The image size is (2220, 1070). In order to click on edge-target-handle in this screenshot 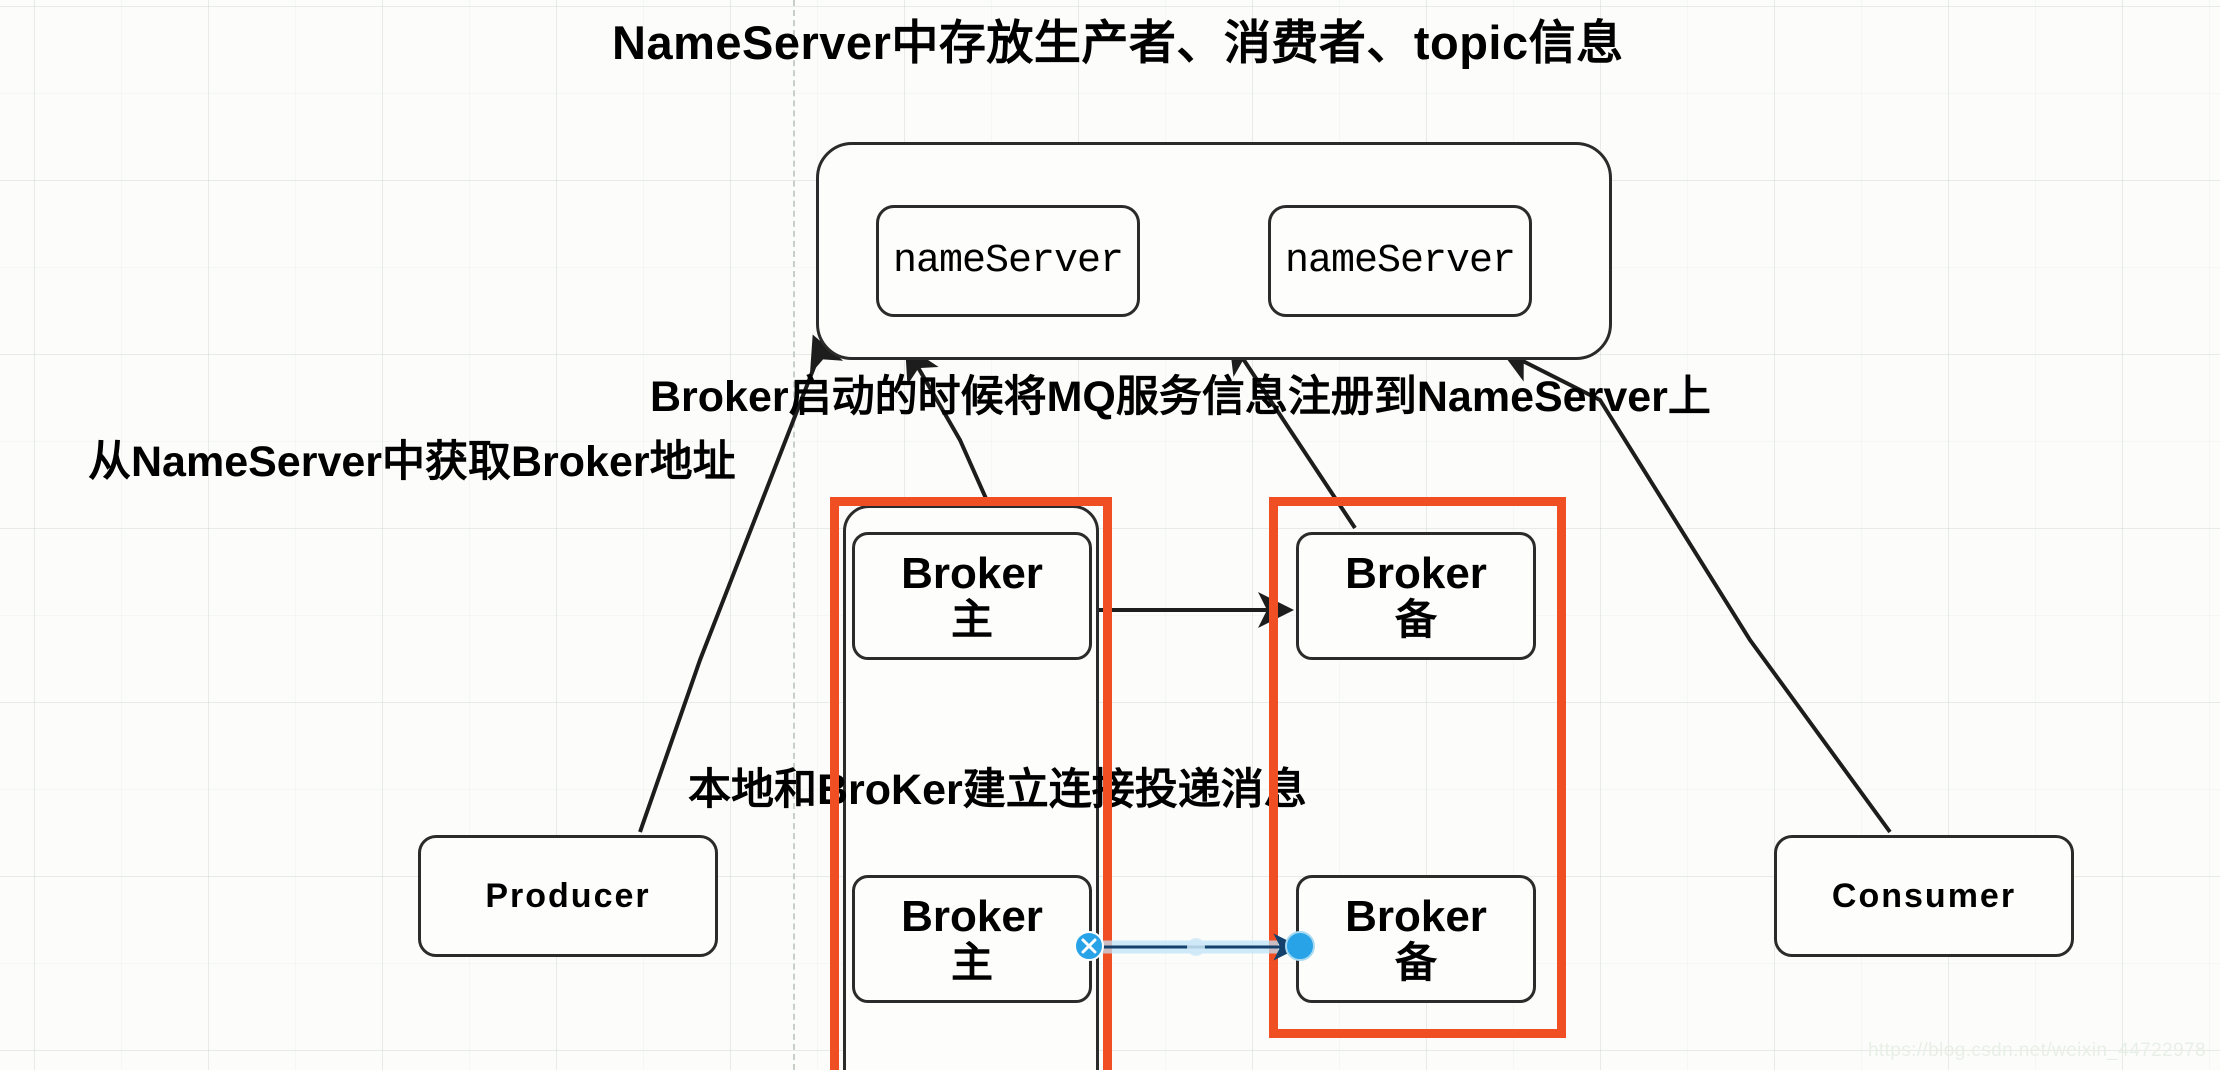, I will do `click(1300, 946)`.